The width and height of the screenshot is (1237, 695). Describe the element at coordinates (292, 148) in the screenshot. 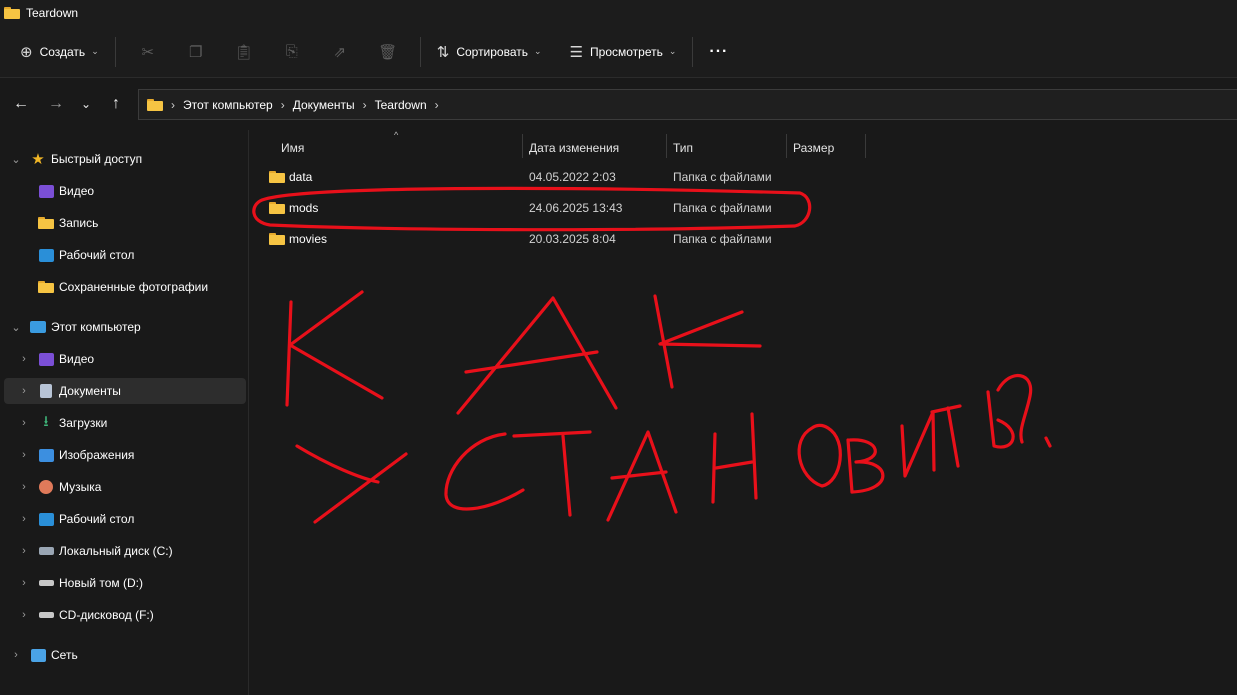

I see `column-header-name: Имя` at that location.